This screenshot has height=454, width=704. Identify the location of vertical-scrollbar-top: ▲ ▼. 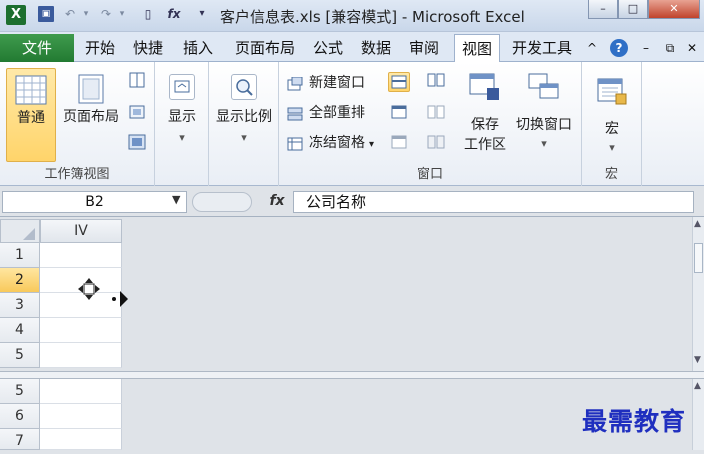
(698, 294).